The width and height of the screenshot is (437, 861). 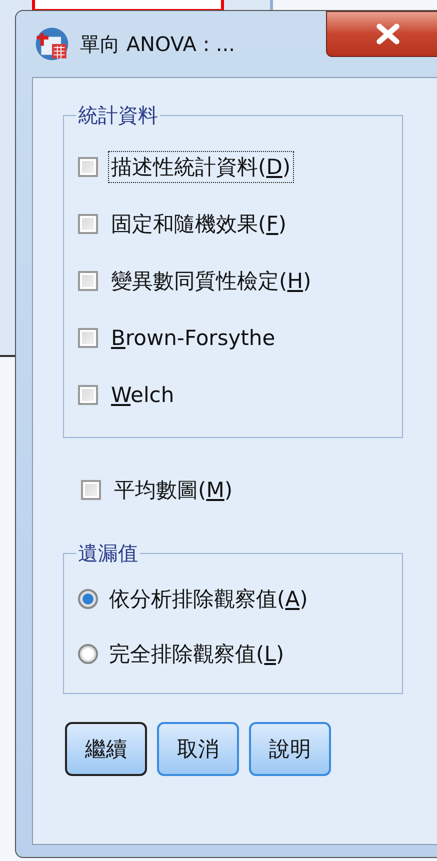 What do you see at coordinates (108, 553) in the screenshot?
I see `group-title: 遺漏值` at bounding box center [108, 553].